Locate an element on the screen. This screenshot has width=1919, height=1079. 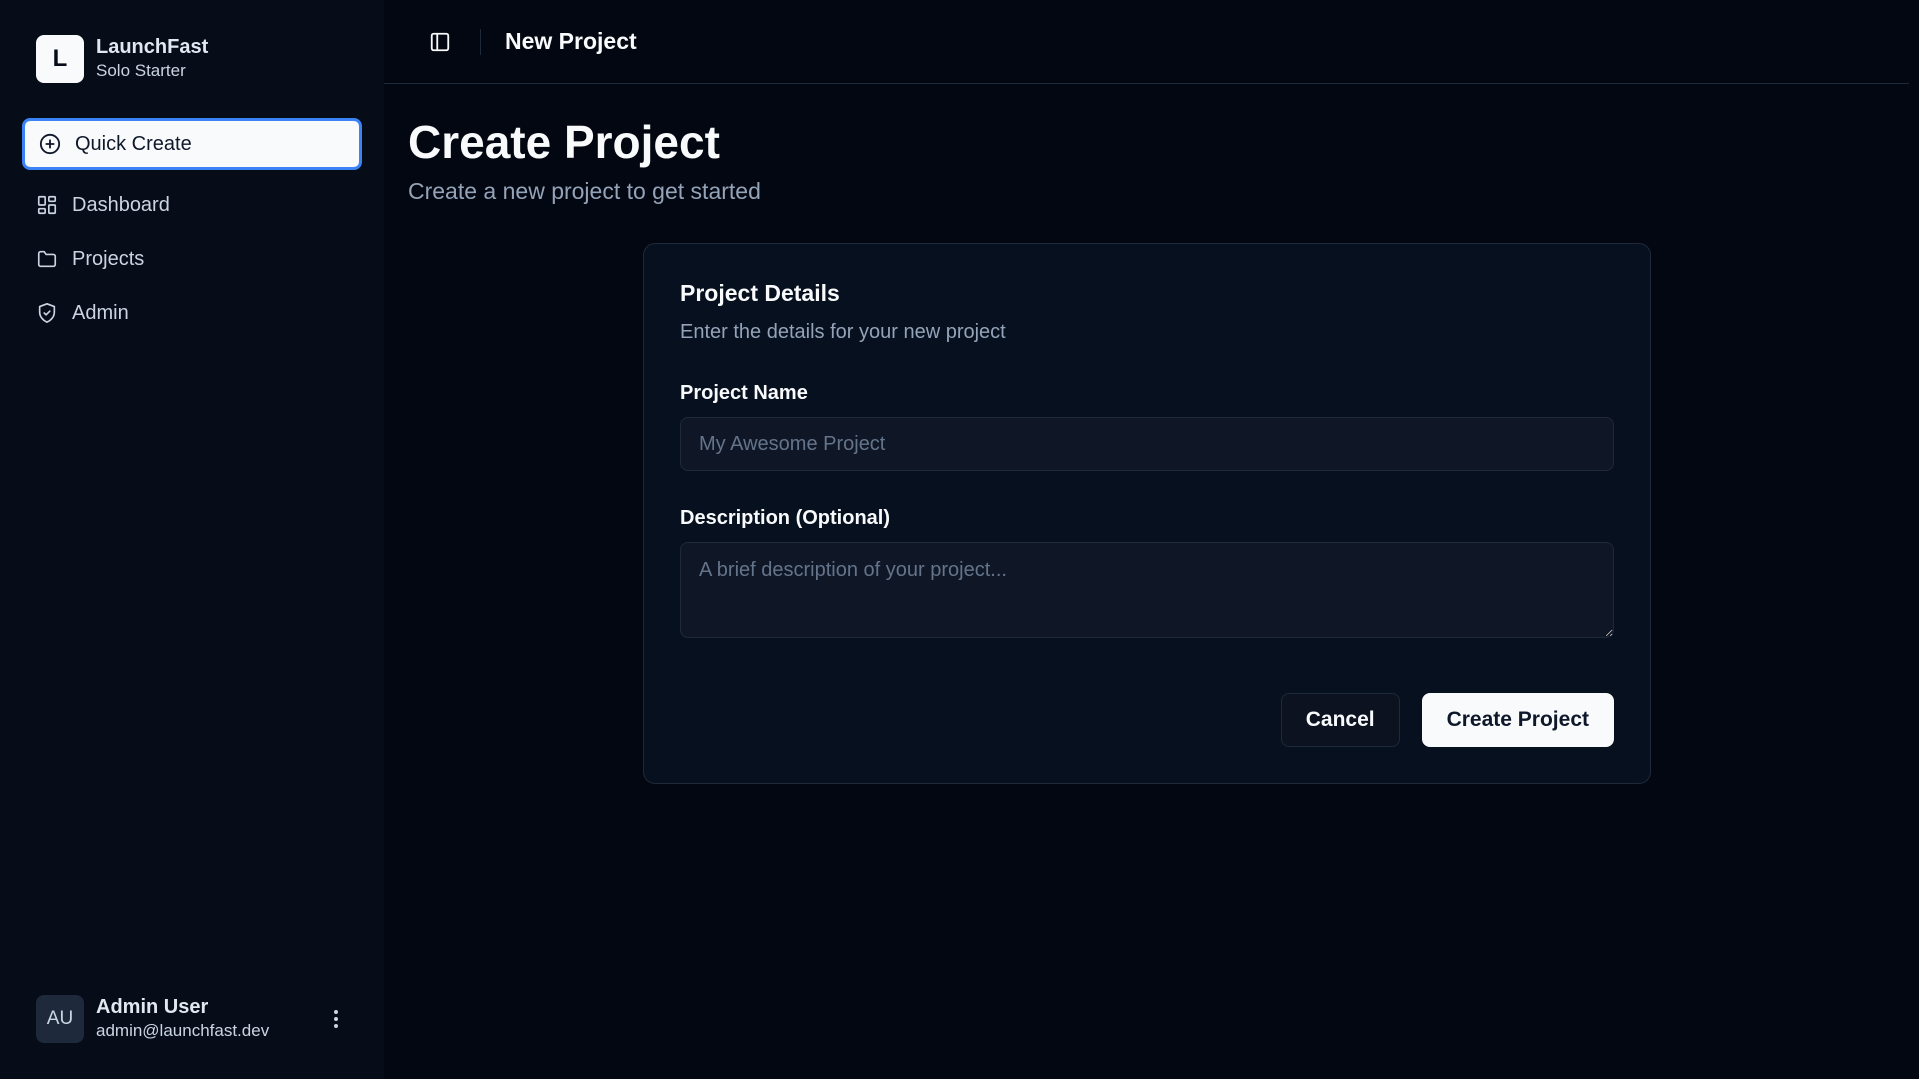
topbar: New Project is located at coordinates (1146, 42).